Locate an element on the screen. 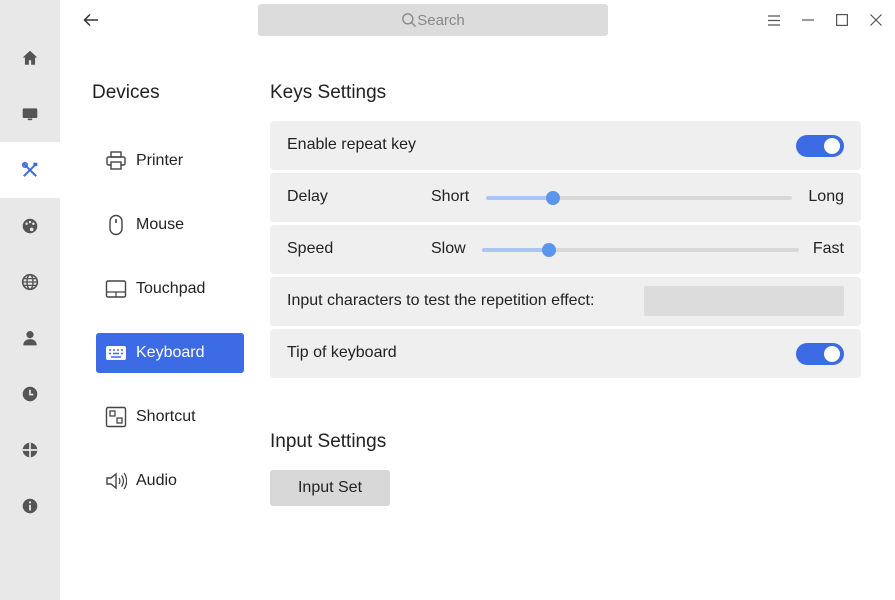  delay-slider-fill is located at coordinates (520, 198).